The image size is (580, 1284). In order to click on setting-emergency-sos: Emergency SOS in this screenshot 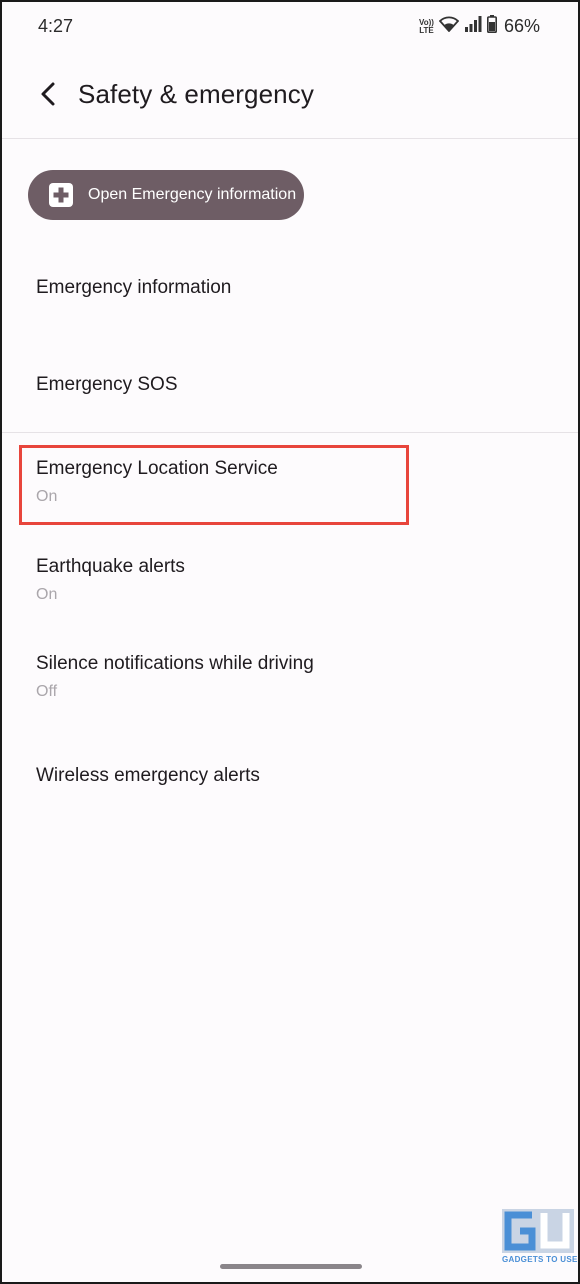, I will do `click(290, 384)`.